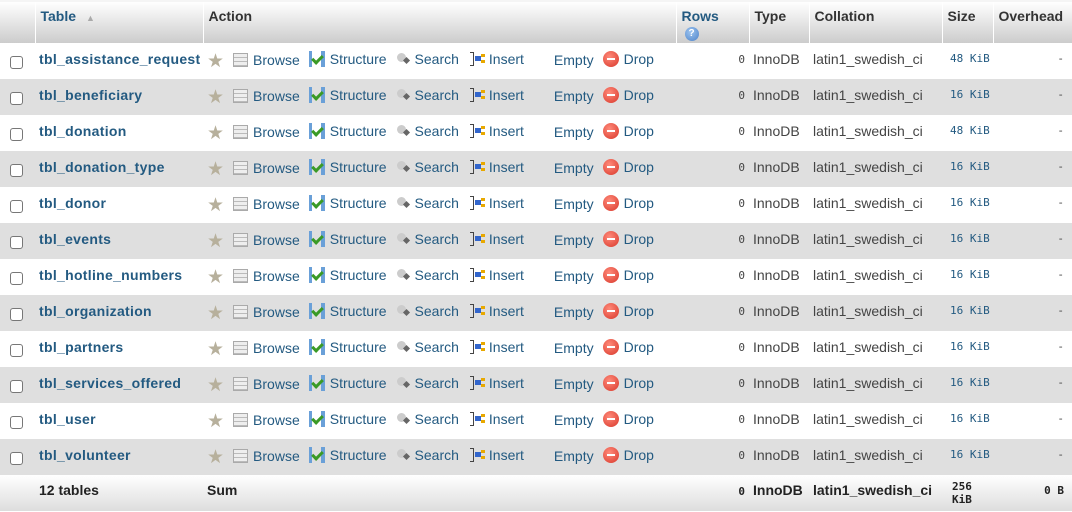 The height and width of the screenshot is (512, 1072). What do you see at coordinates (83, 131) in the screenshot?
I see `table-name-link: tbl_donation` at bounding box center [83, 131].